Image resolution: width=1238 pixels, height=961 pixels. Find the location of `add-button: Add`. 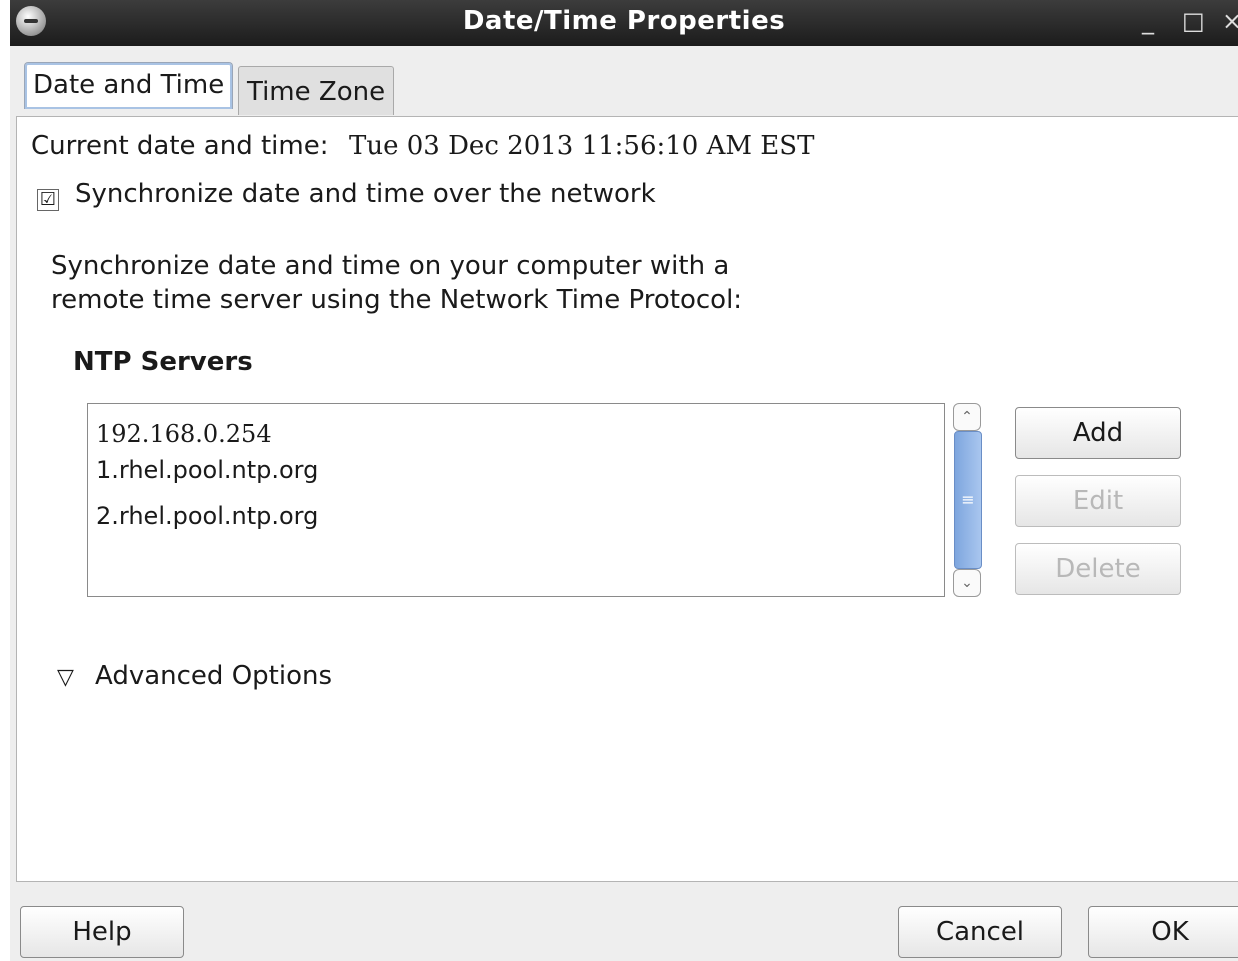

add-button: Add is located at coordinates (1098, 433).